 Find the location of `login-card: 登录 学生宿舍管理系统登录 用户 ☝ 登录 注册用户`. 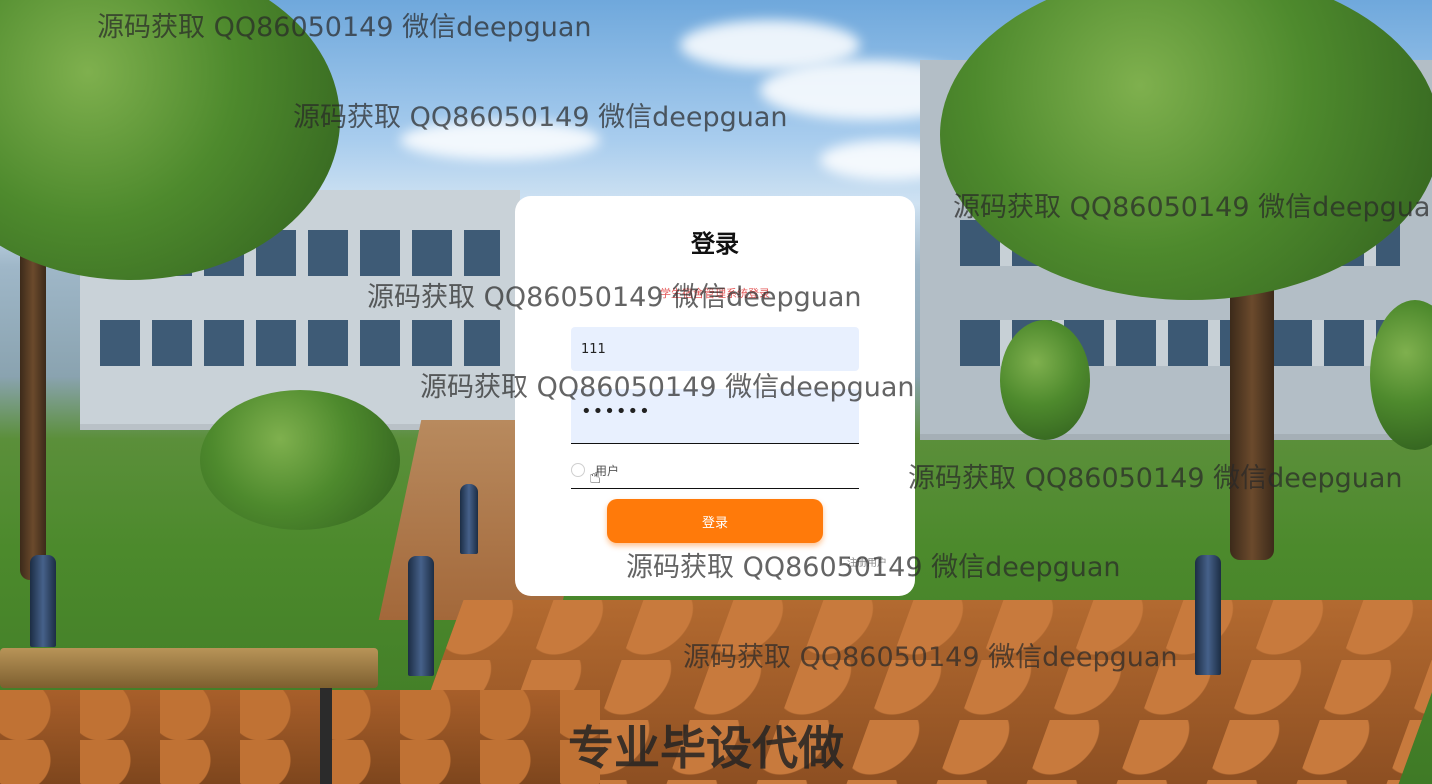

login-card: 登录 学生宿舍管理系统登录 用户 ☝ 登录 注册用户 is located at coordinates (715, 396).